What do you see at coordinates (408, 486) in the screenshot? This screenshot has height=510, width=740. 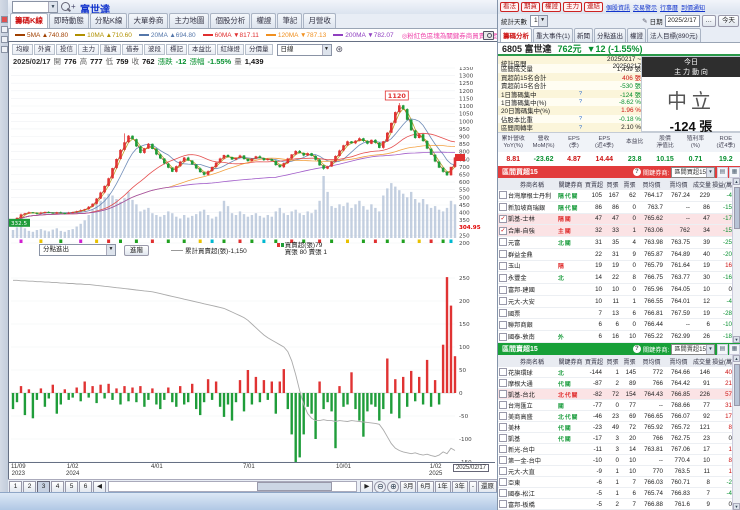 I see `period-button-3月: 3月` at bounding box center [408, 486].